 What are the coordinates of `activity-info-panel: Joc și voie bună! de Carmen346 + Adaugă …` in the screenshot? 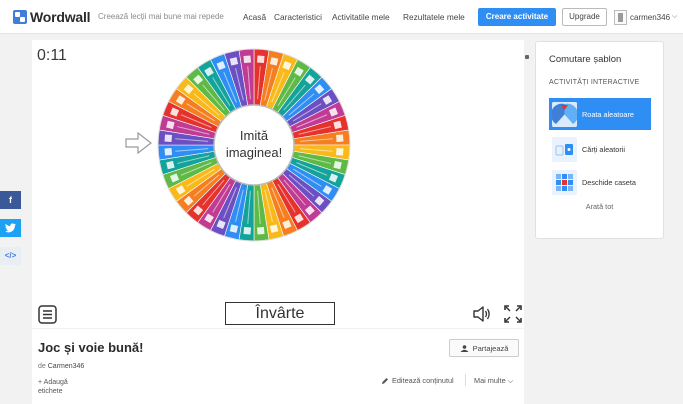 It's located at (278, 366).